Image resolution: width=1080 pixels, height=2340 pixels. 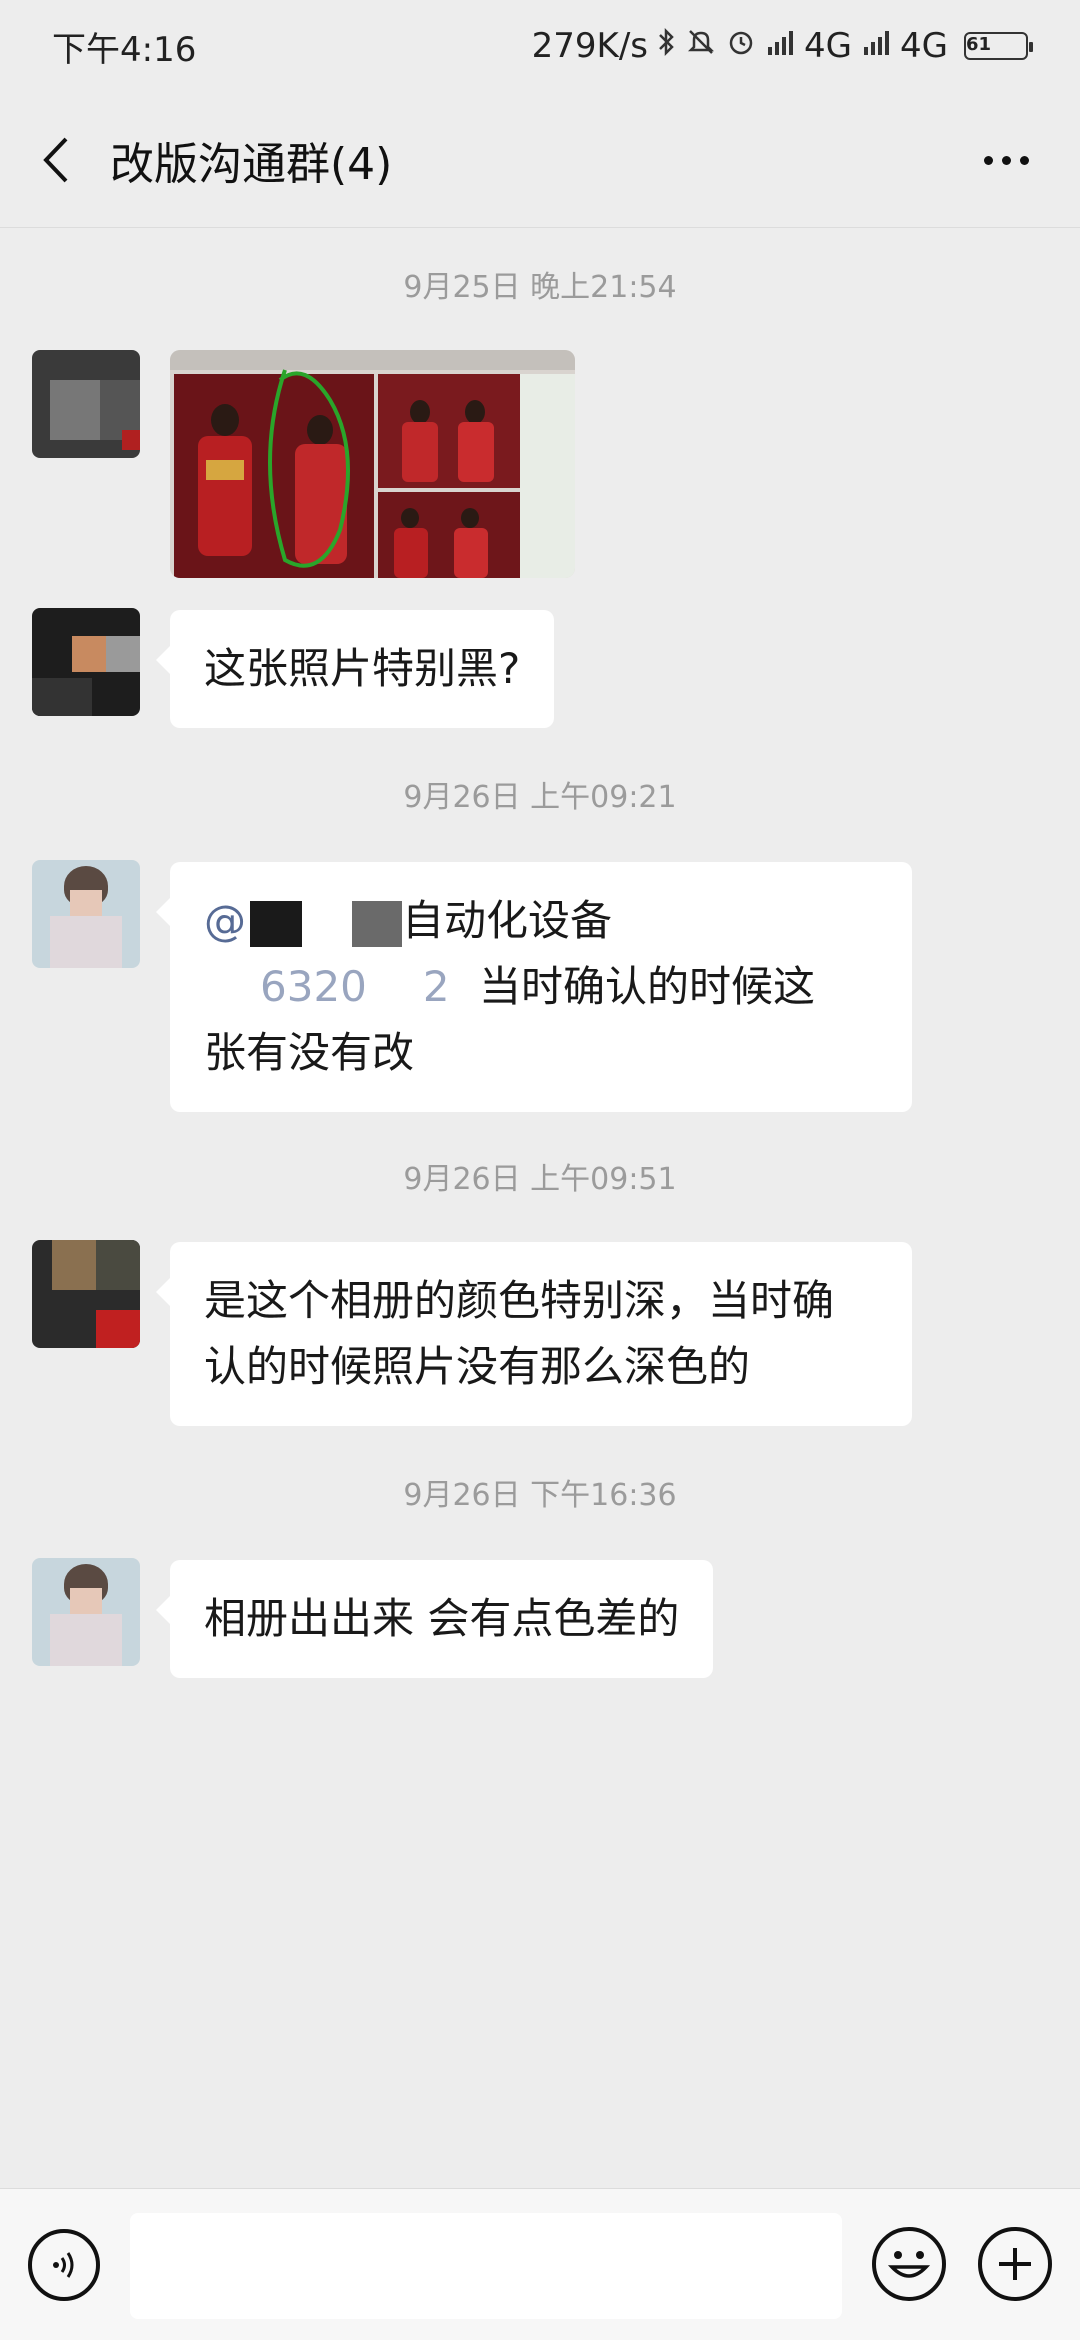 What do you see at coordinates (540, 1495) in the screenshot?
I see `message-timestamp: 9月26日 下午16:36` at bounding box center [540, 1495].